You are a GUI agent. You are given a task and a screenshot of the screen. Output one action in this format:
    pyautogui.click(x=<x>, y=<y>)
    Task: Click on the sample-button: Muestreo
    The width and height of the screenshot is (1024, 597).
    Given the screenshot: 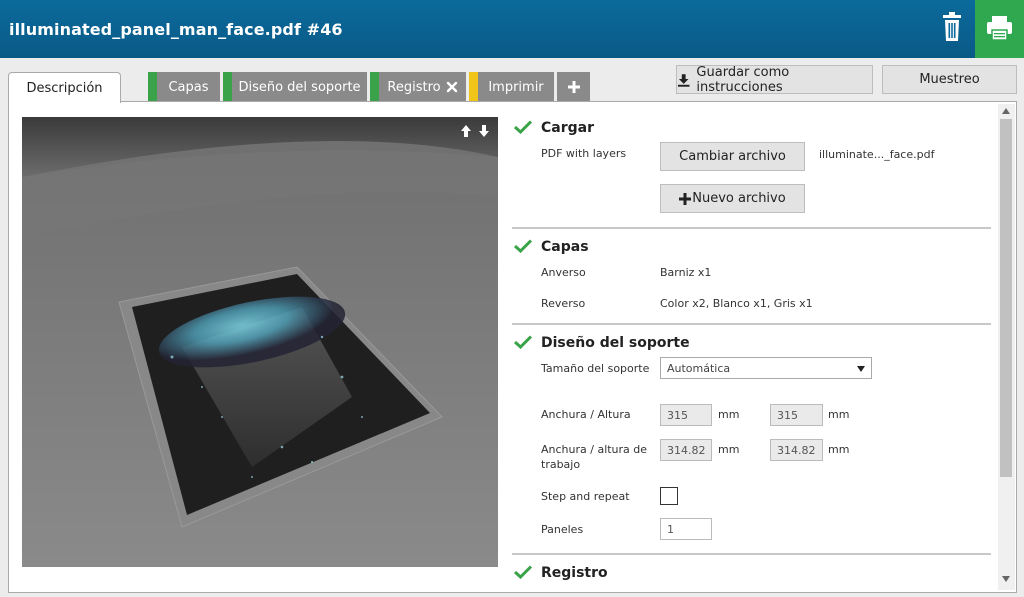 What is the action you would take?
    pyautogui.click(x=949, y=79)
    